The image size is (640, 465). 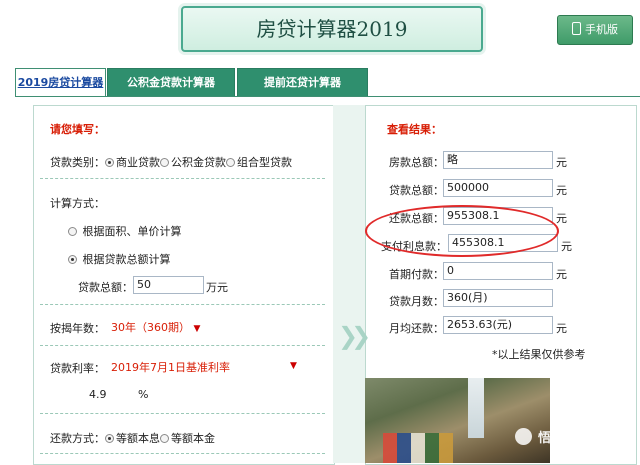 I want to click on loan-total-unit: 万元, so click(x=217, y=287).